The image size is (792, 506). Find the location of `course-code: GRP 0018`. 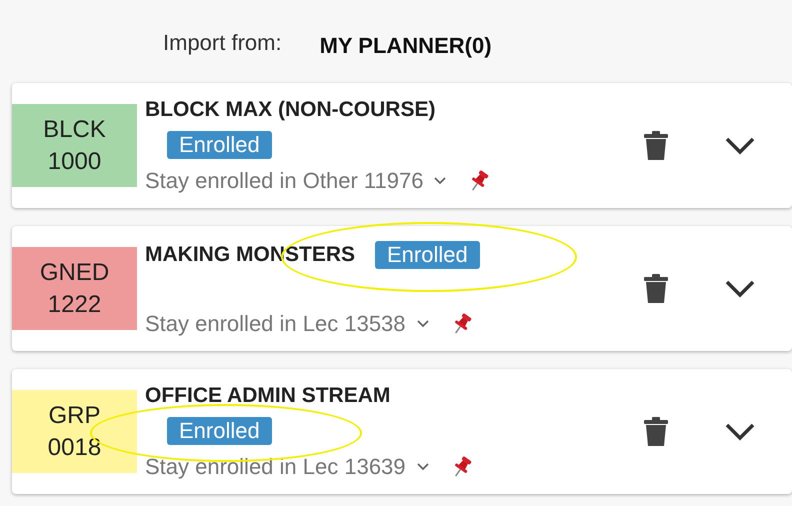

course-code: GRP 0018 is located at coordinates (74, 431).